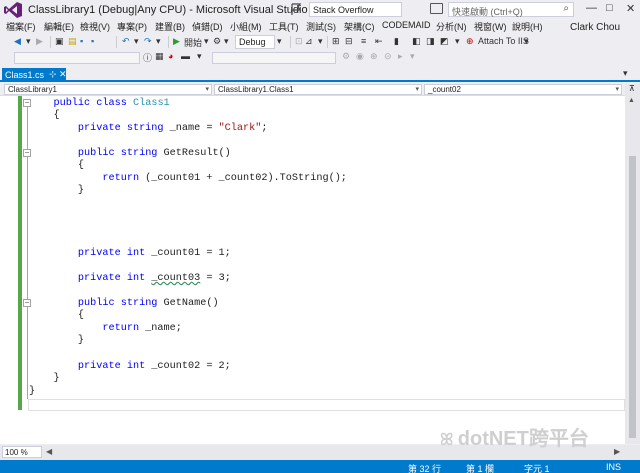 The width and height of the screenshot is (640, 473). Describe the element at coordinates (108, 89) in the screenshot. I see `project-dropdown: ClassLibrary1 ▾` at that location.